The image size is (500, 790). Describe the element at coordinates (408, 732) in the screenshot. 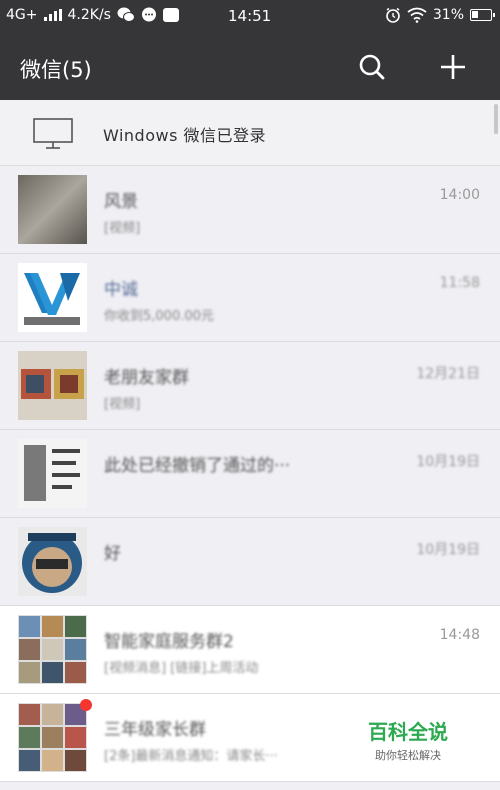

I see `watermark-title: 百科全说` at that location.